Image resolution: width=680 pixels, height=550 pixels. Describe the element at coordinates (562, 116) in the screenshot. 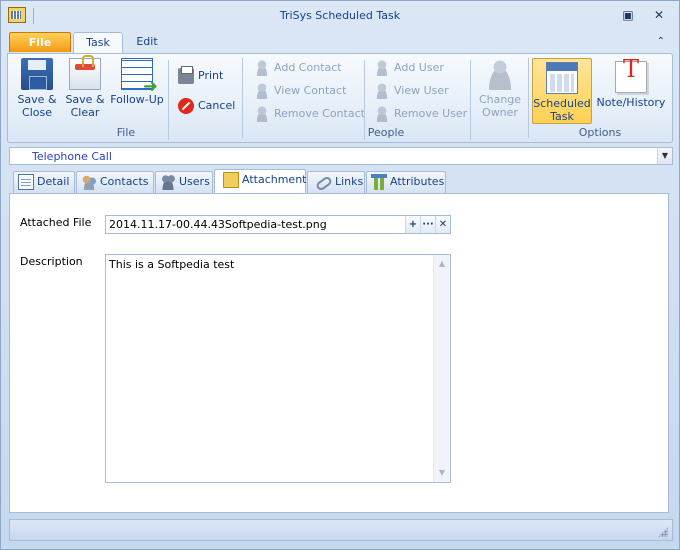

I see `scheduled-task-label-2: Task` at that location.